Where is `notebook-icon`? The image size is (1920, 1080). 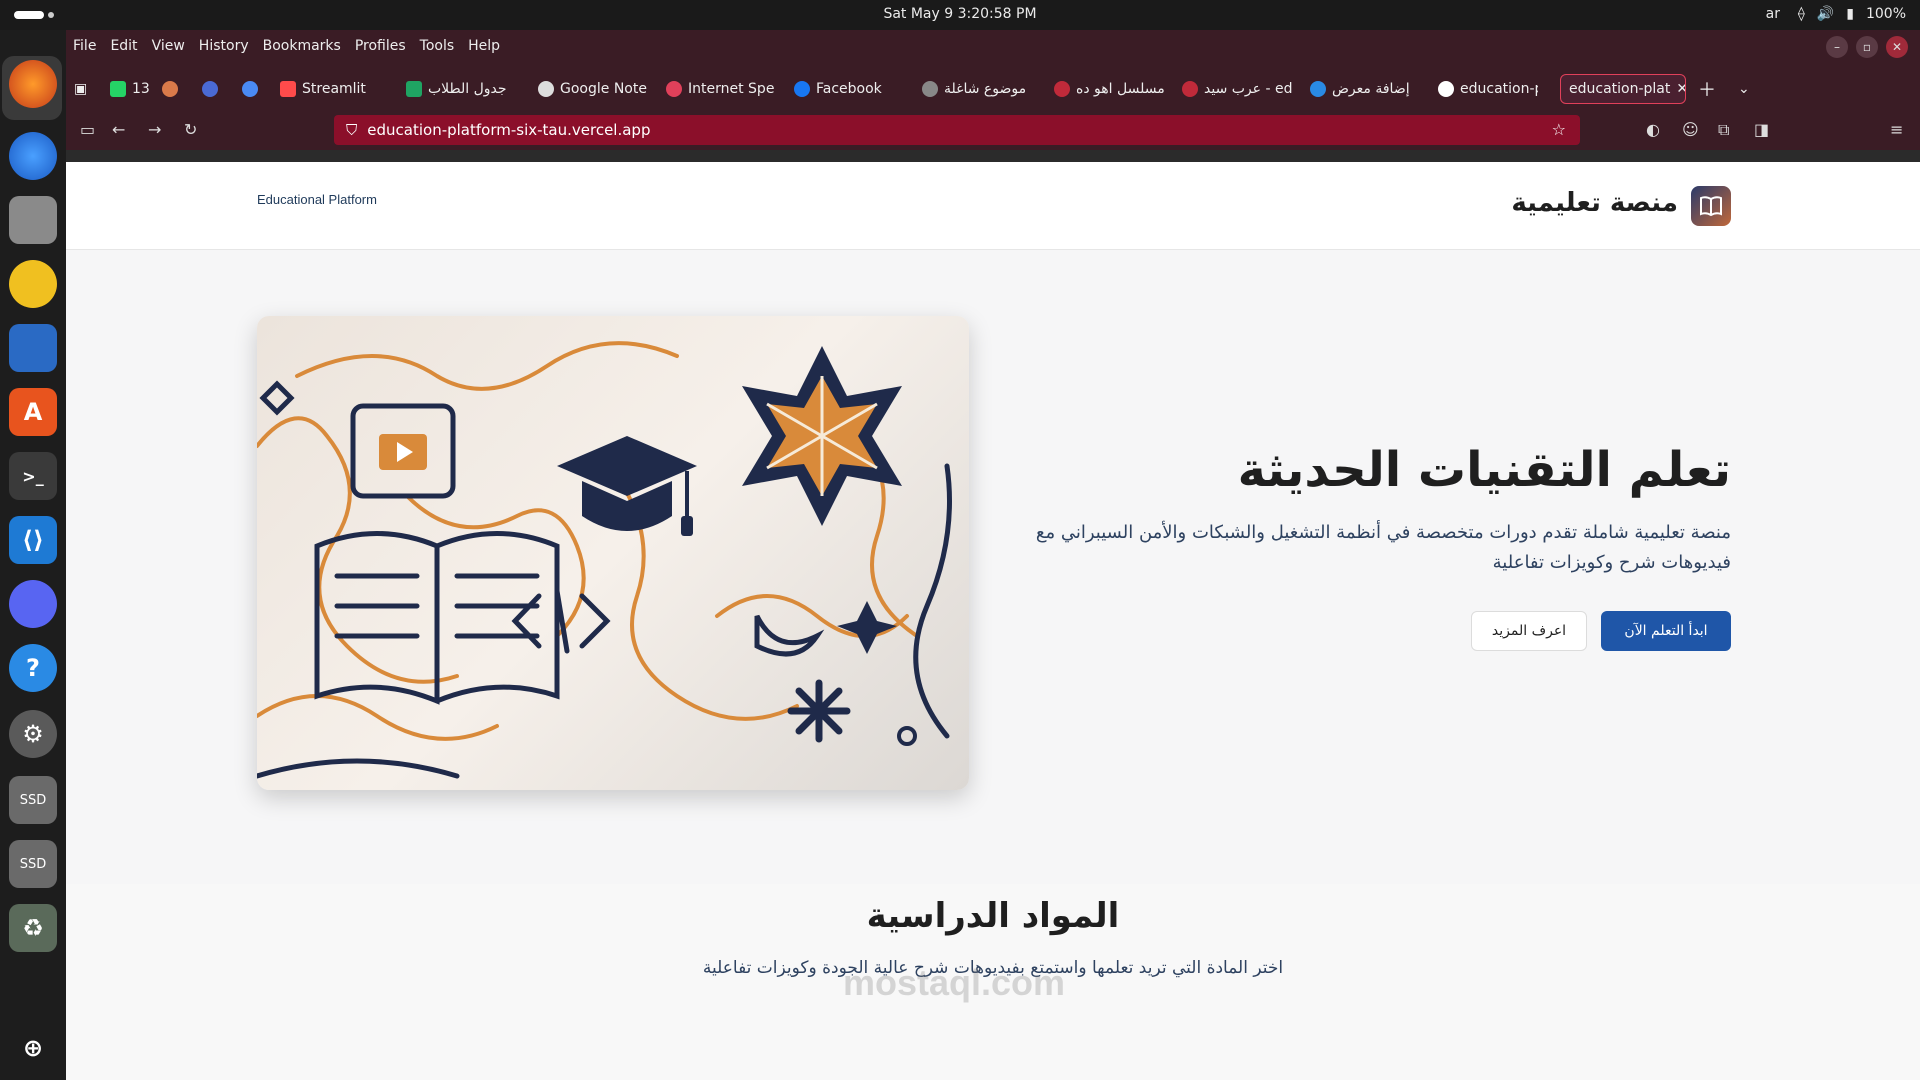
notebook-icon is located at coordinates (546, 89).